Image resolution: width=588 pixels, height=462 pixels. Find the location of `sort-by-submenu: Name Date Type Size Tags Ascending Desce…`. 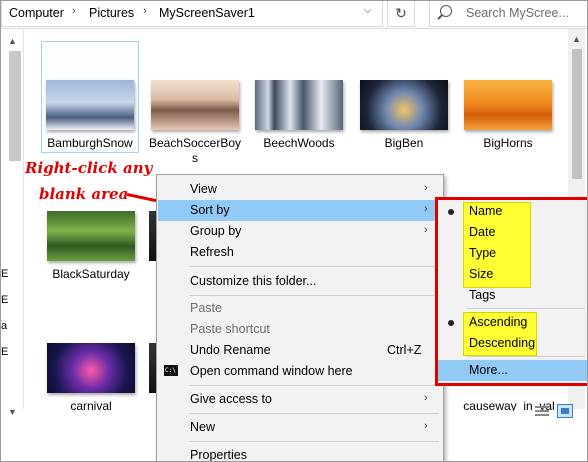

sort-by-submenu: Name Date Type Size Tags Ascending Desce… is located at coordinates (511, 291).